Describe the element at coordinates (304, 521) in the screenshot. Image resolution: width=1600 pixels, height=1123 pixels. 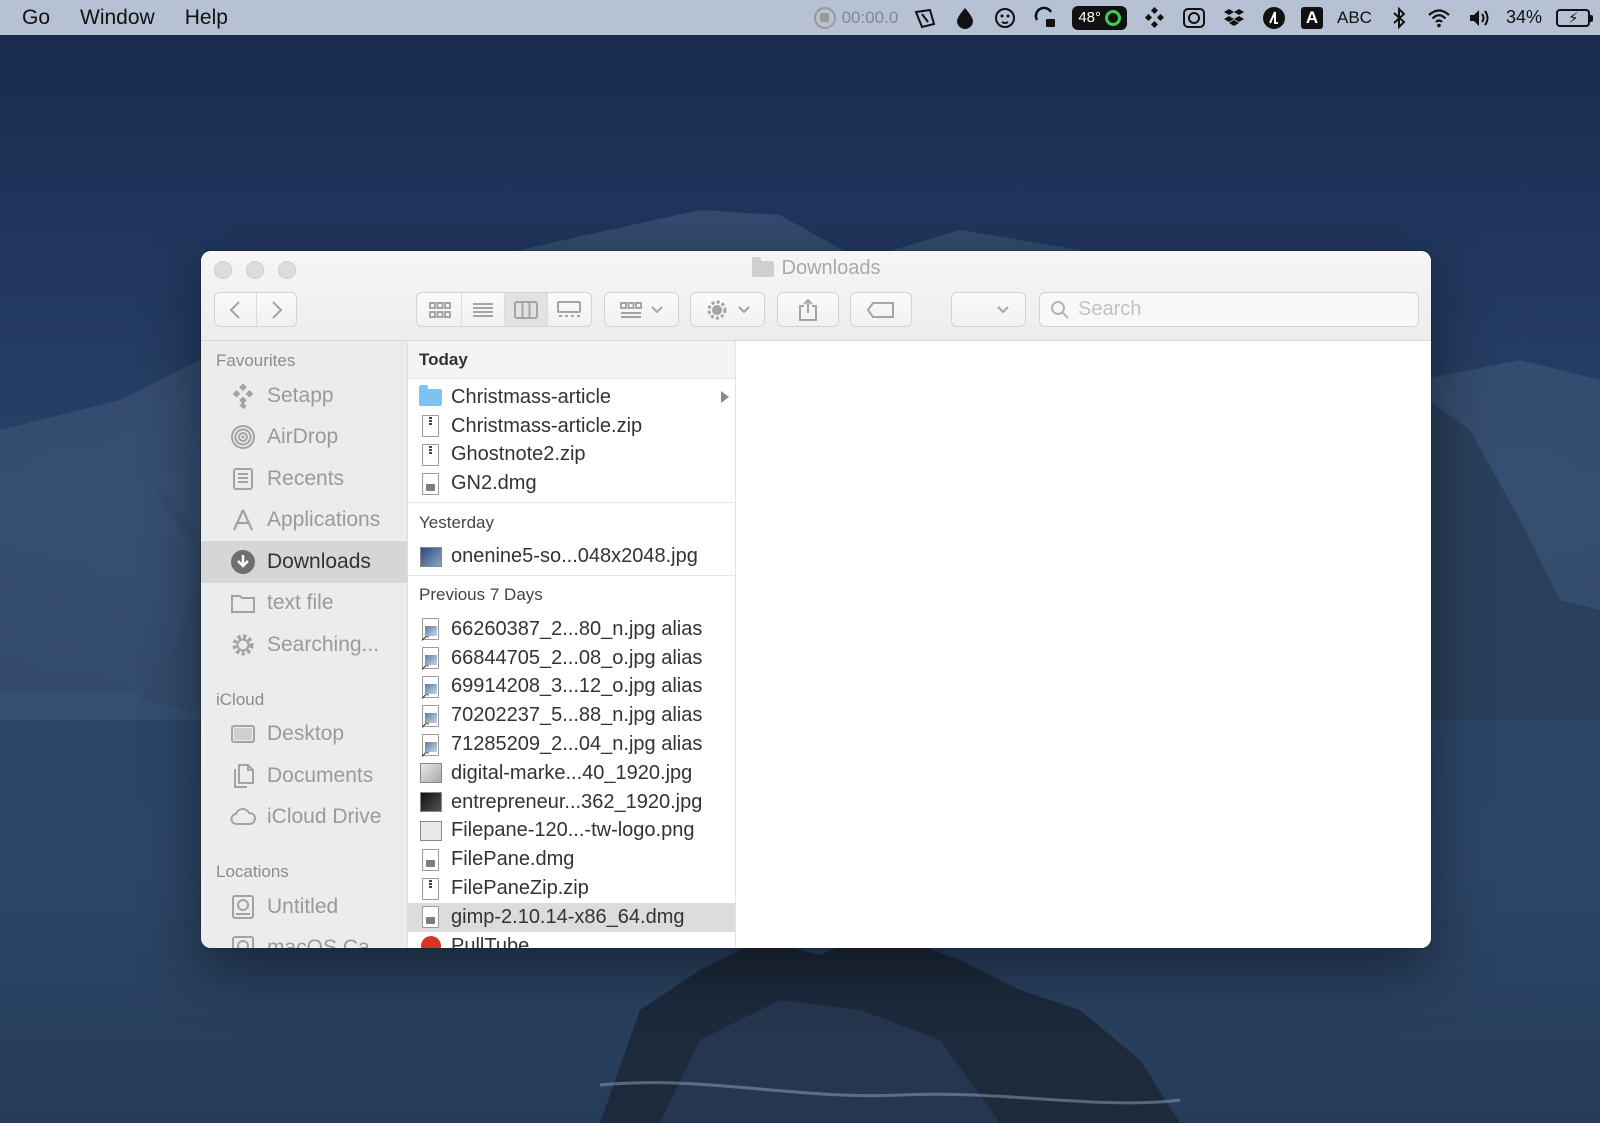
I see `sidebar-item-applications: Applications` at that location.